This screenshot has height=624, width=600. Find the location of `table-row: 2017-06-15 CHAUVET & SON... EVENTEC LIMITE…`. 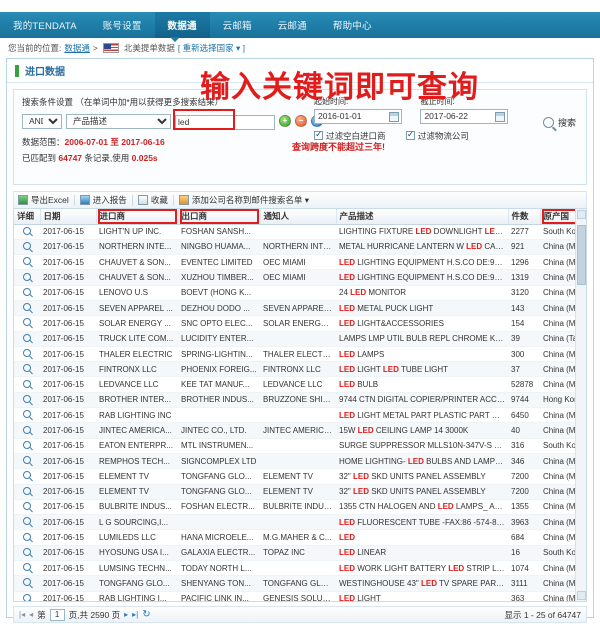

table-row: 2017-06-15 CHAUVET & SON... EVENTEC LIMITE… is located at coordinates (300, 262).